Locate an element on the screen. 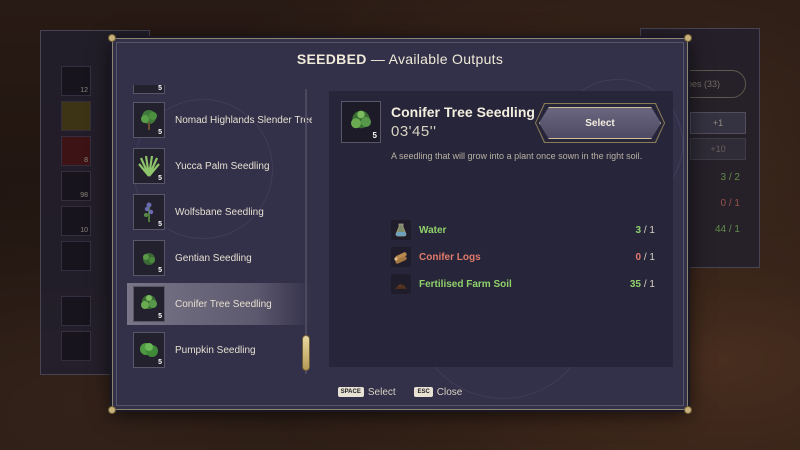 The image size is (800, 450). water-flask-icon is located at coordinates (401, 230).